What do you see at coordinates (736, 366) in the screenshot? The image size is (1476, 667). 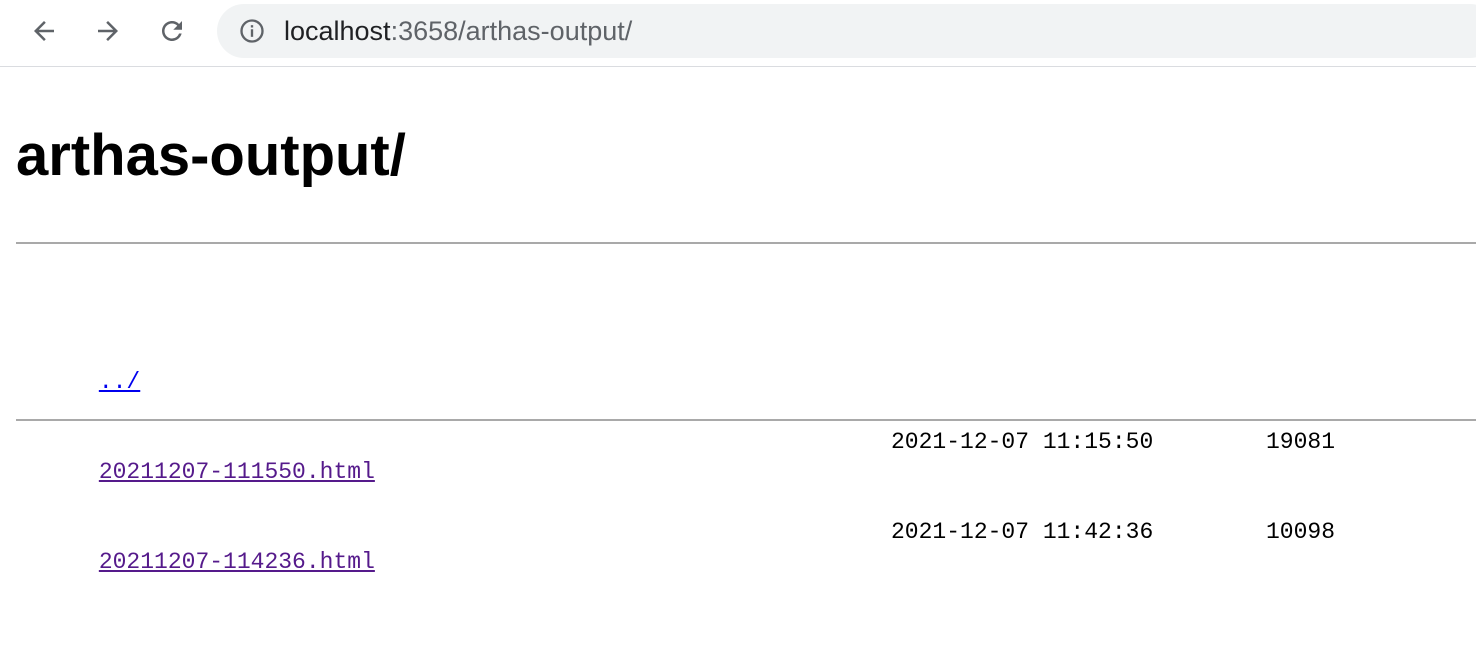 I see `list-item-parent: ../` at bounding box center [736, 366].